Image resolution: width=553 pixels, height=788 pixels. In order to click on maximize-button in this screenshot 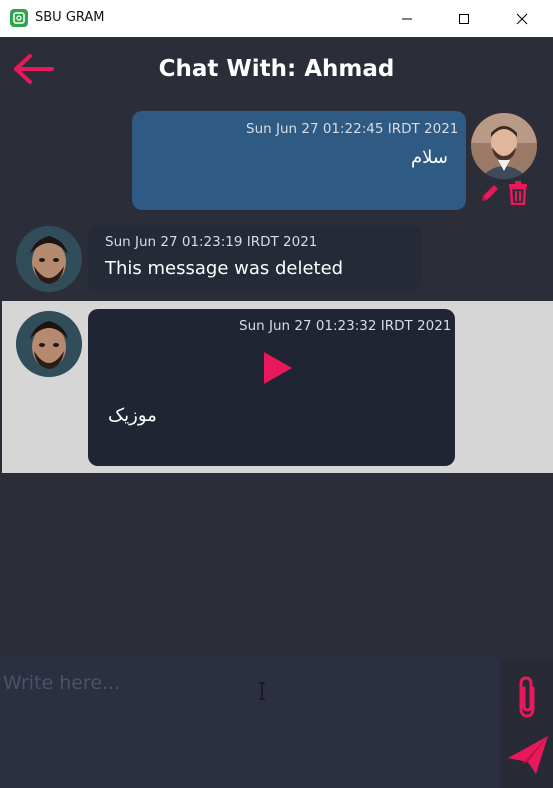, I will do `click(464, 18)`.